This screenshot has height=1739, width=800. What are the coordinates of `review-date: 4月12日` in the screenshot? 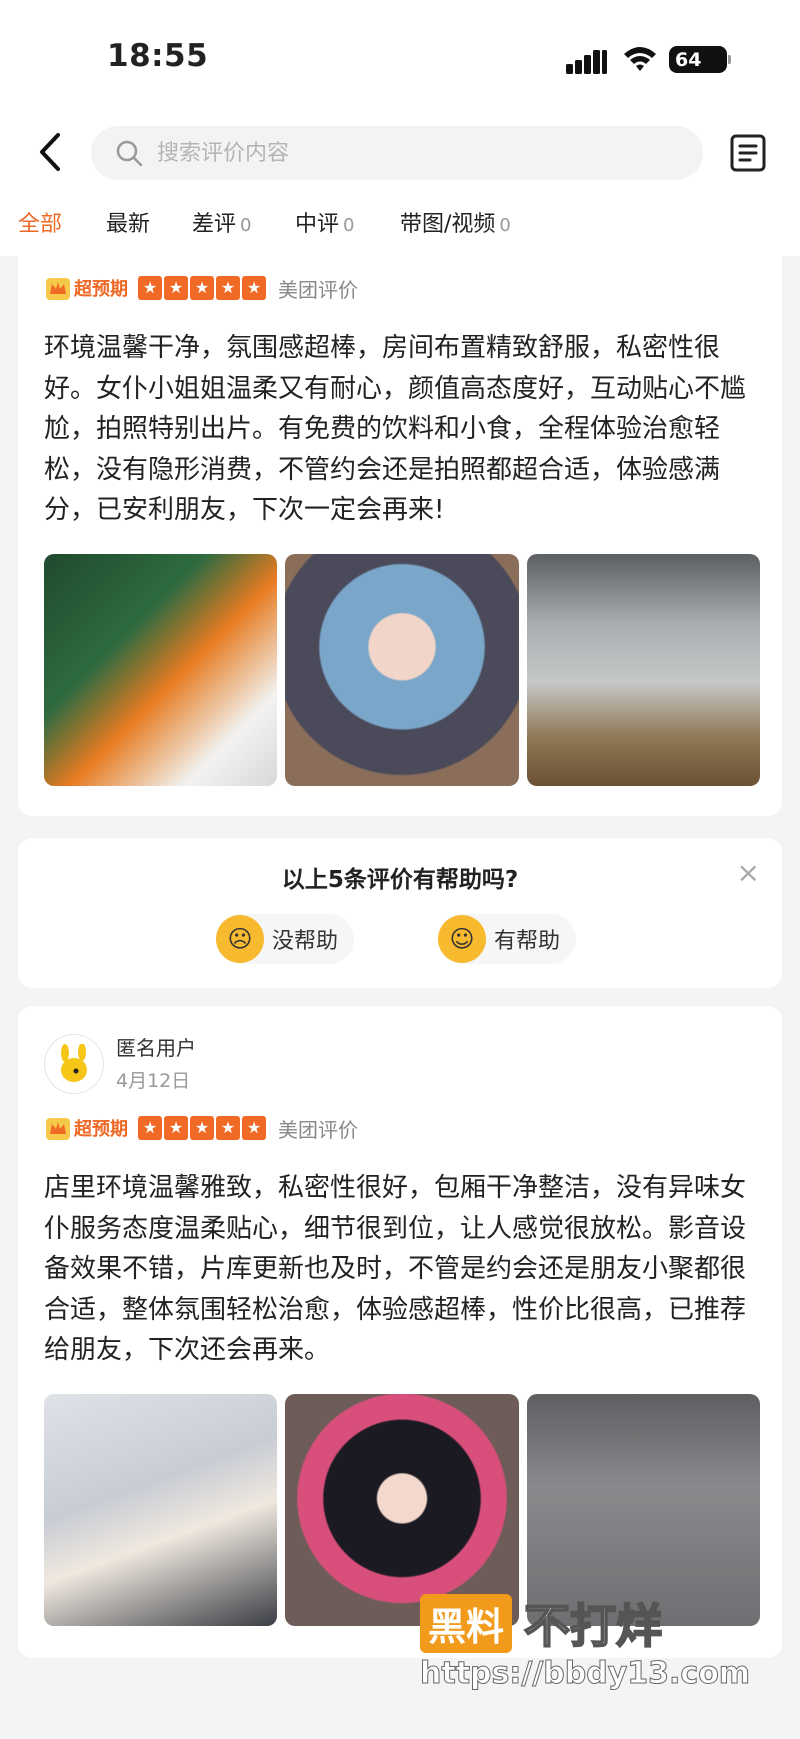 It's located at (153, 1081).